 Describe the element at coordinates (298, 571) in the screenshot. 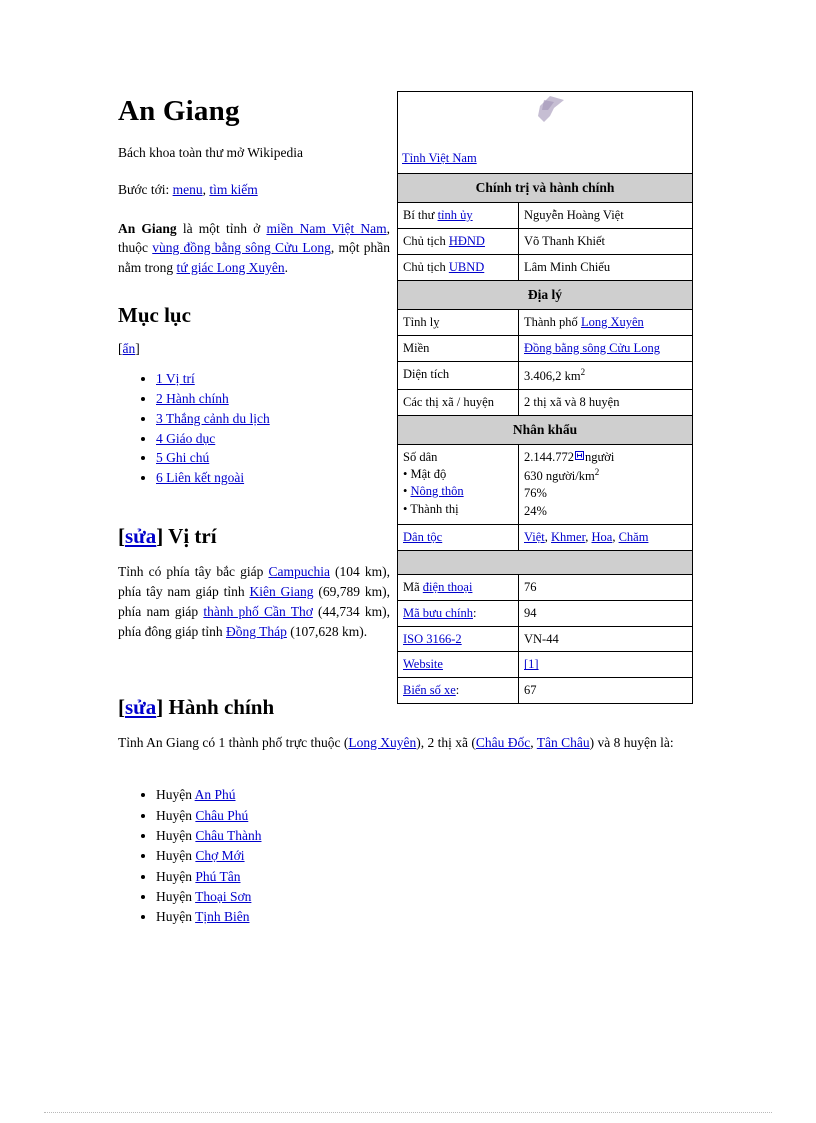

I see `link-campuchia: Campuchia` at that location.